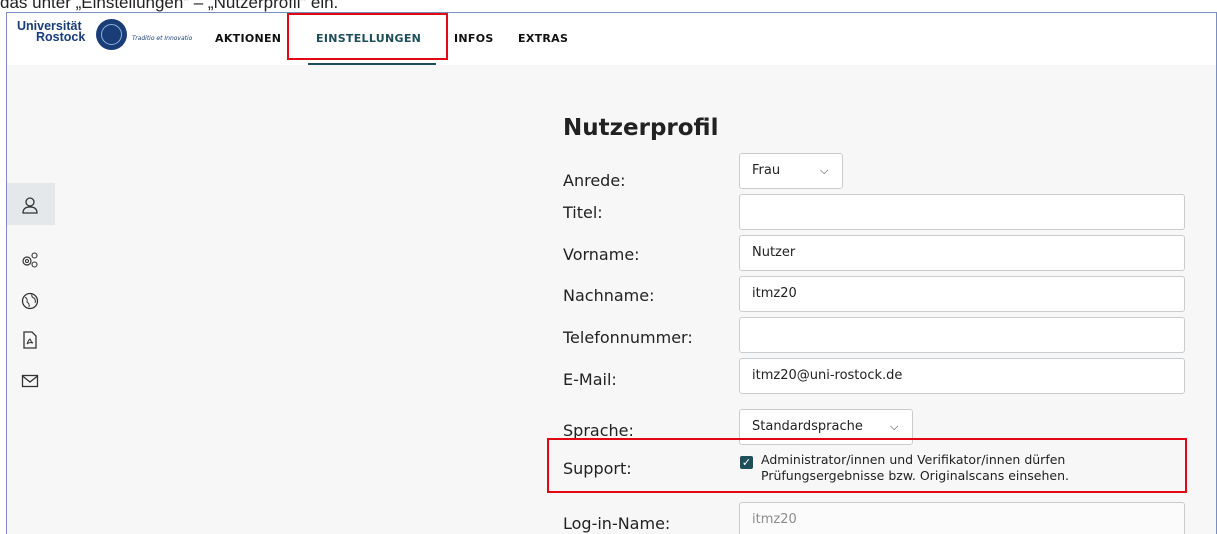 Image resolution: width=1217 pixels, height=534 pixels. I want to click on highlight-support, so click(867, 465).